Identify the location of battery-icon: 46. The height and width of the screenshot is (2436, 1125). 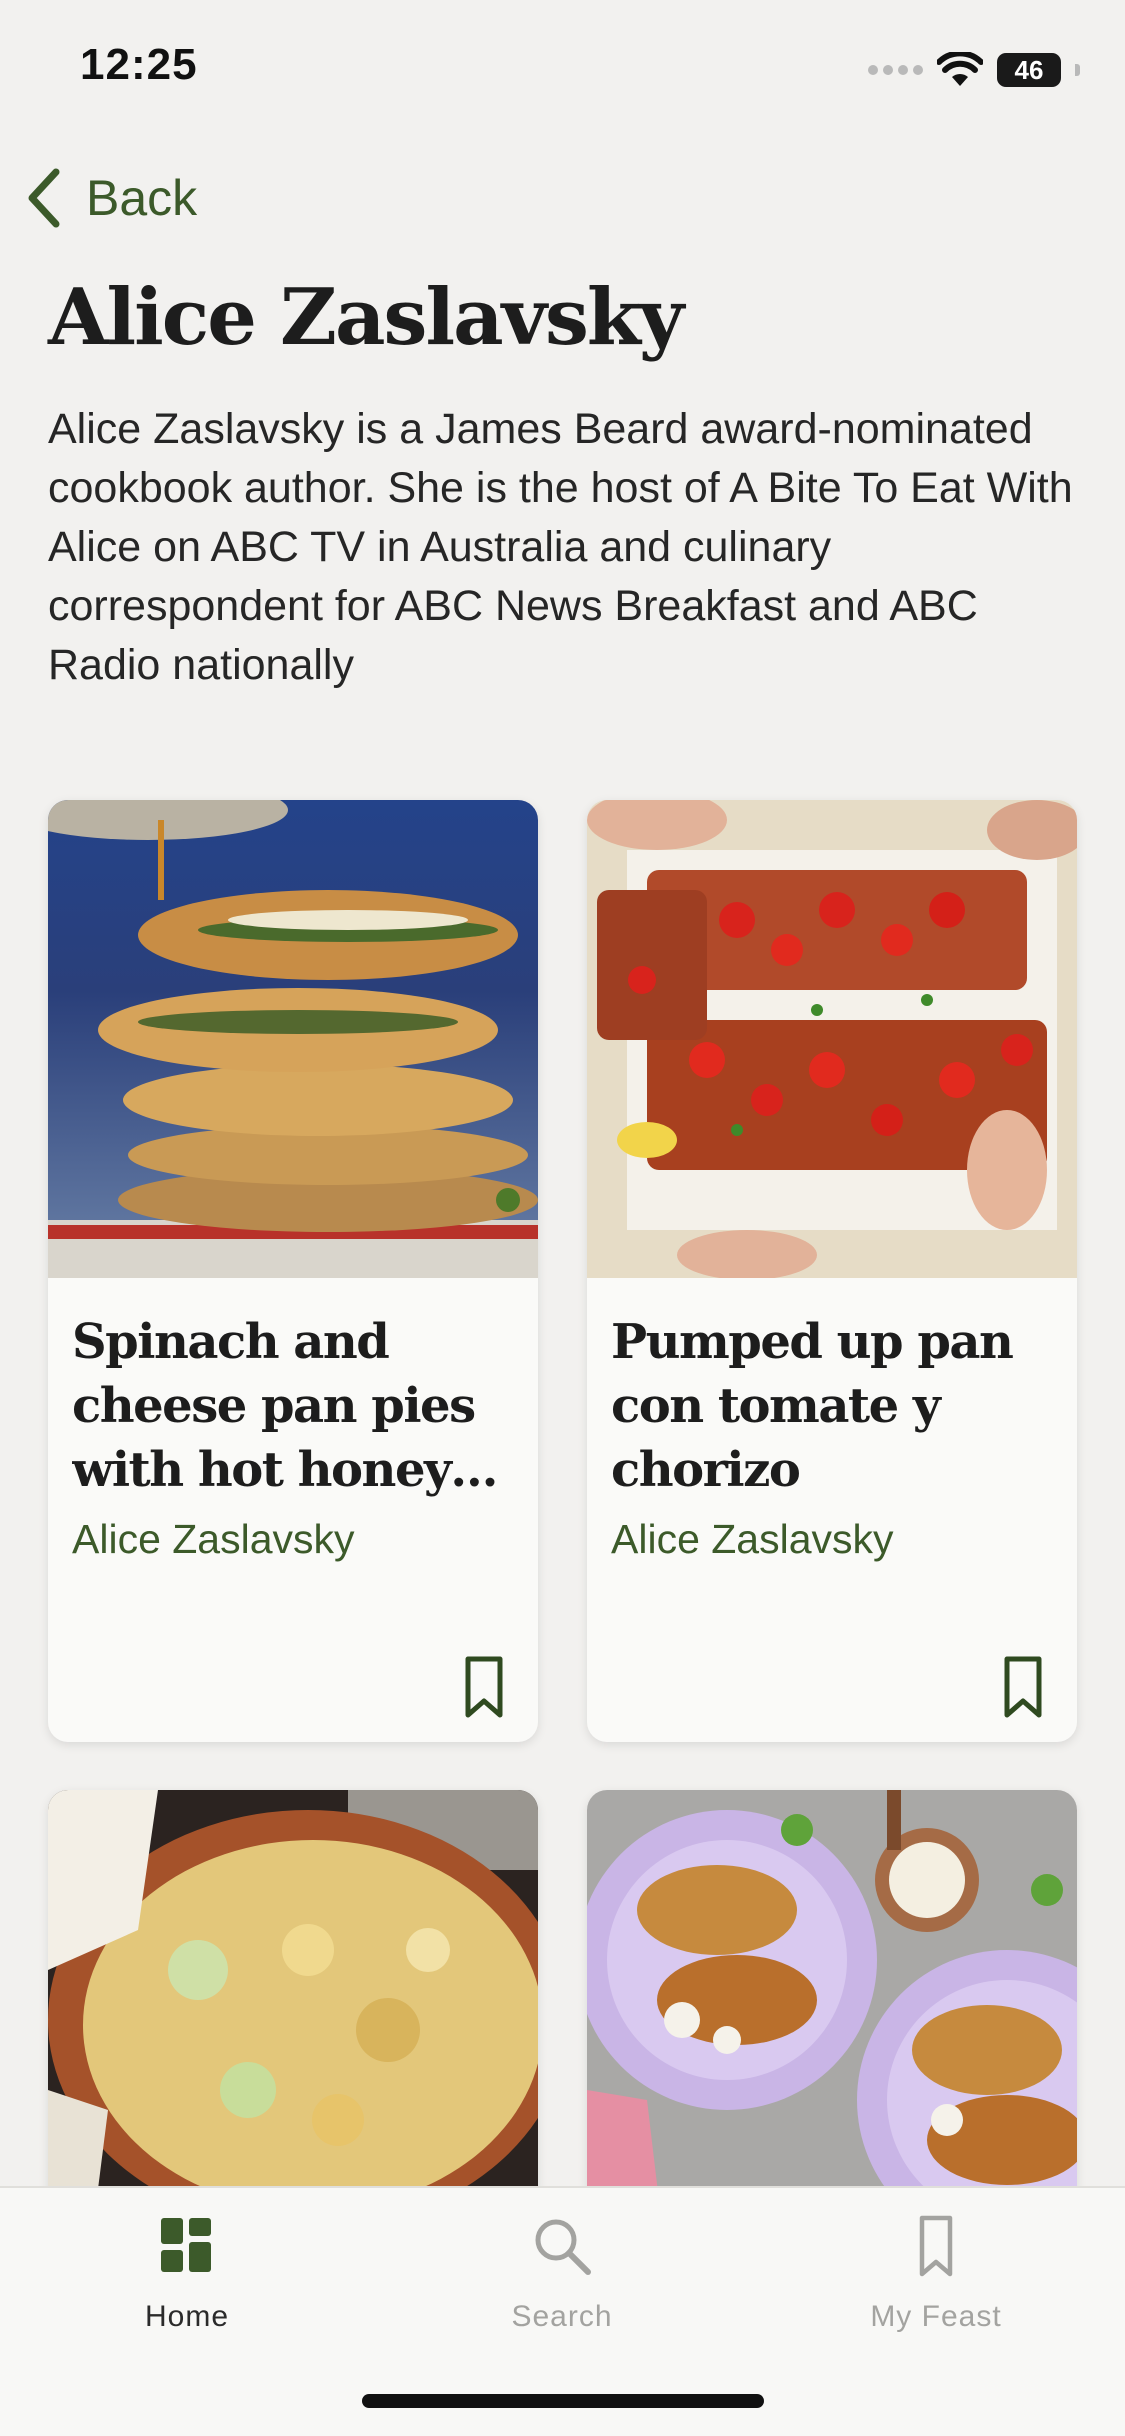
(1029, 70).